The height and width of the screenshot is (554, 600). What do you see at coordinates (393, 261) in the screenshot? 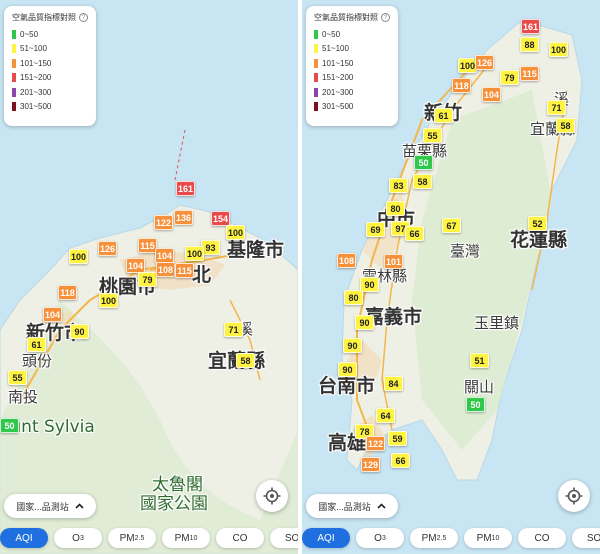
I see `aqi-marker: 101` at bounding box center [393, 261].